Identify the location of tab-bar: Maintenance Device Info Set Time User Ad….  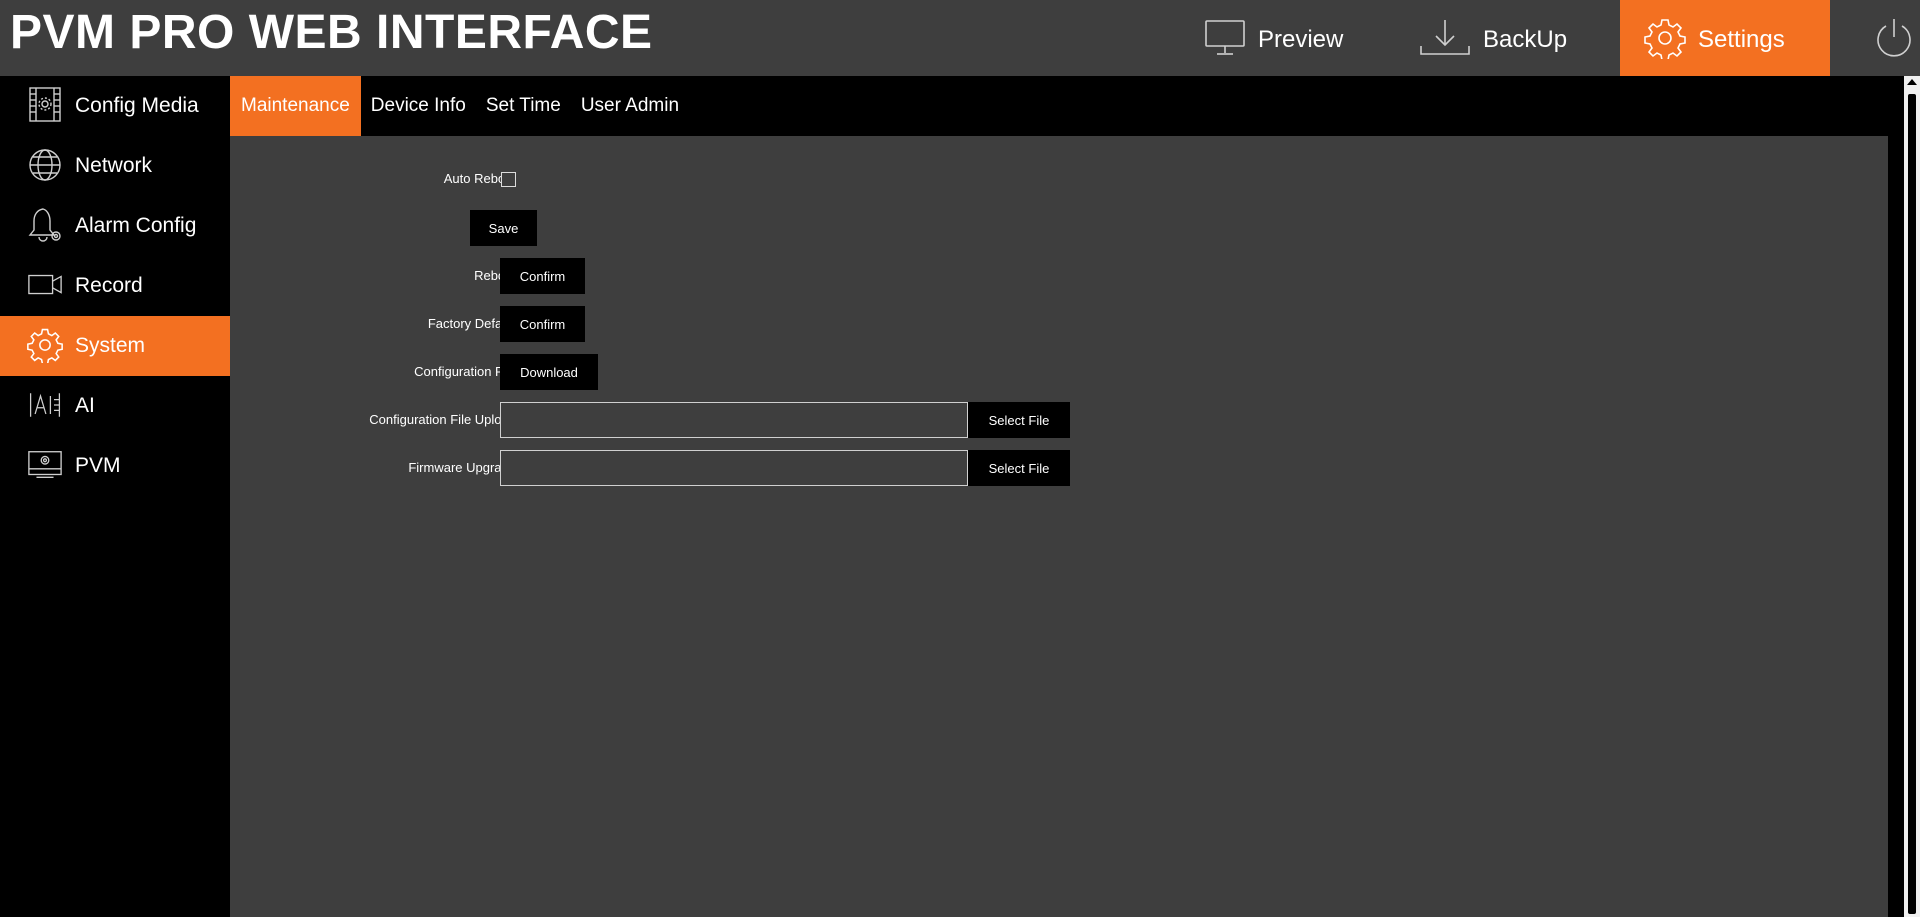
(1064, 106).